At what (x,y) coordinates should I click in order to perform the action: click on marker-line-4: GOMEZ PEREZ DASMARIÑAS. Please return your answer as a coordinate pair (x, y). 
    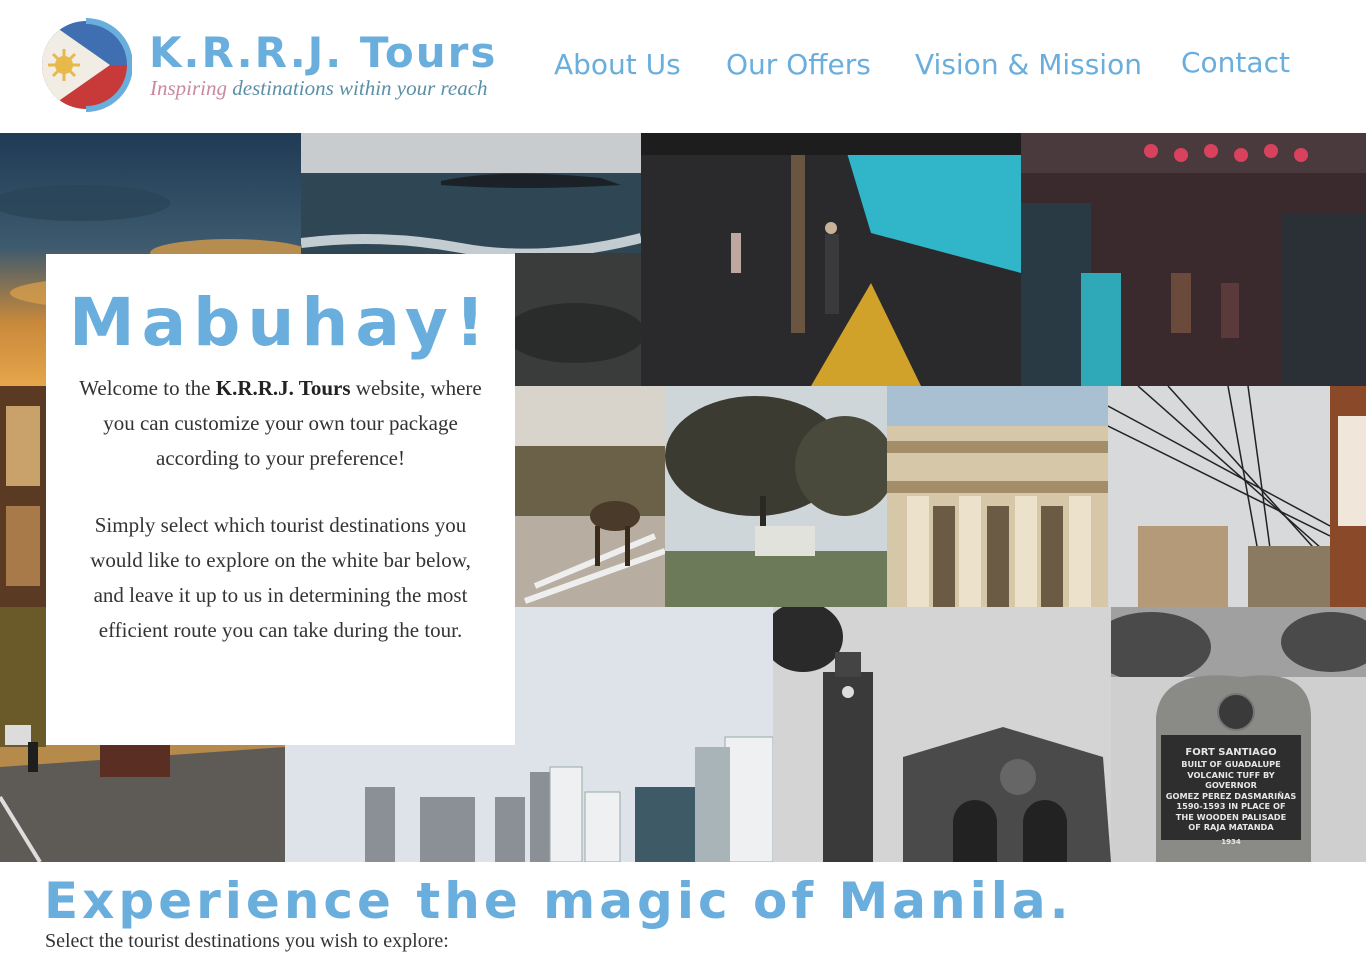
    Looking at the image, I should click on (1231, 795).